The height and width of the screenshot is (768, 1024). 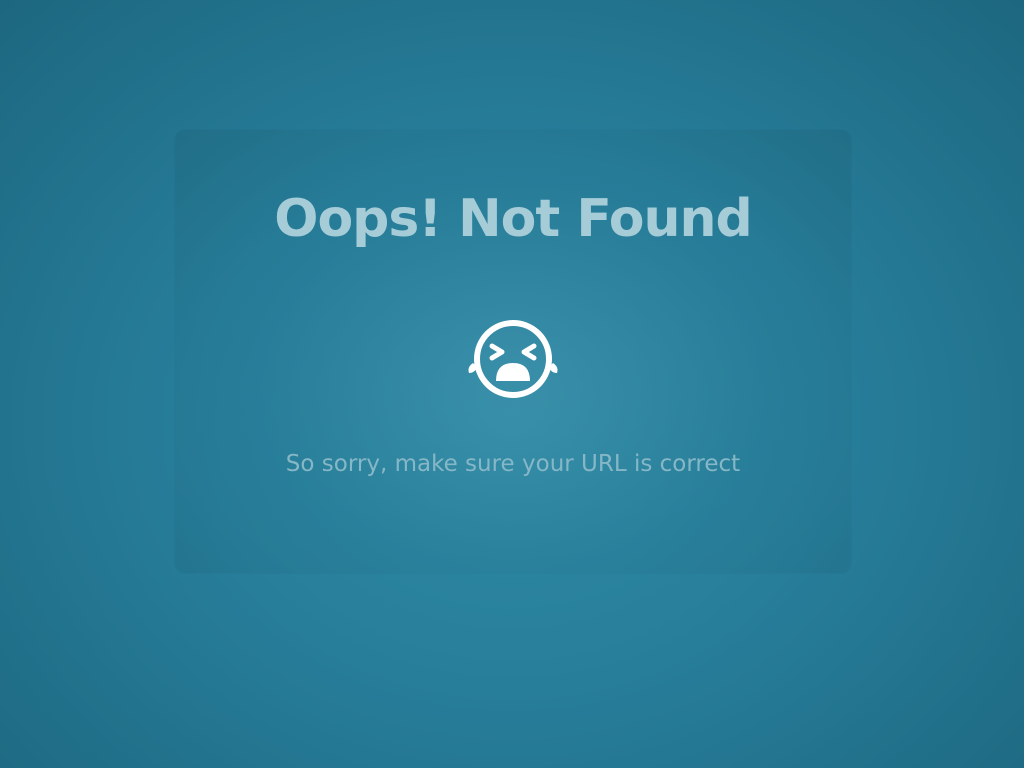 What do you see at coordinates (513, 219) in the screenshot?
I see `error-title: Oops! Not Found` at bounding box center [513, 219].